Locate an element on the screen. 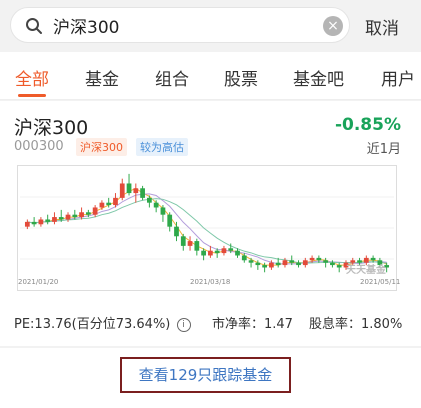  x-tick-mid: 2021/03/18 is located at coordinates (210, 282).